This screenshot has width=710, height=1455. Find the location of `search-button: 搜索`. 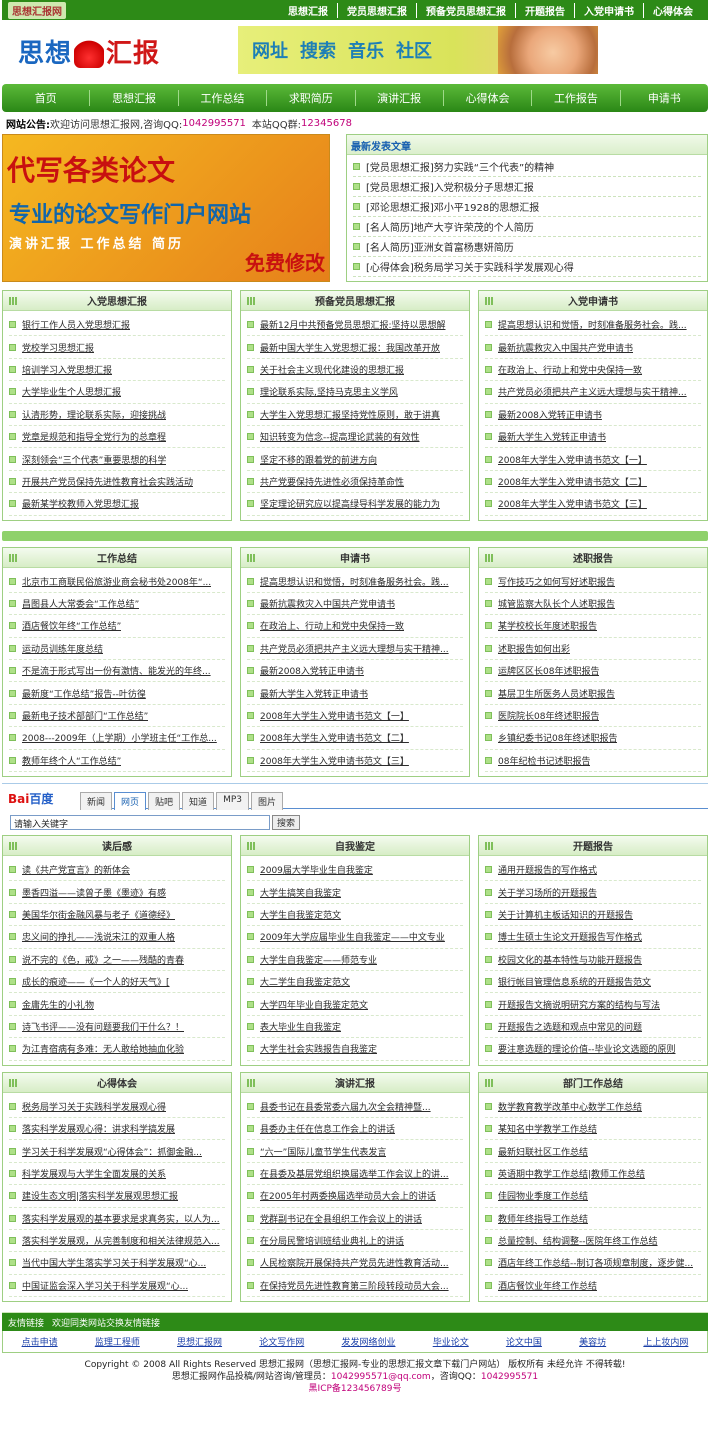

search-button: 搜索 is located at coordinates (286, 823).